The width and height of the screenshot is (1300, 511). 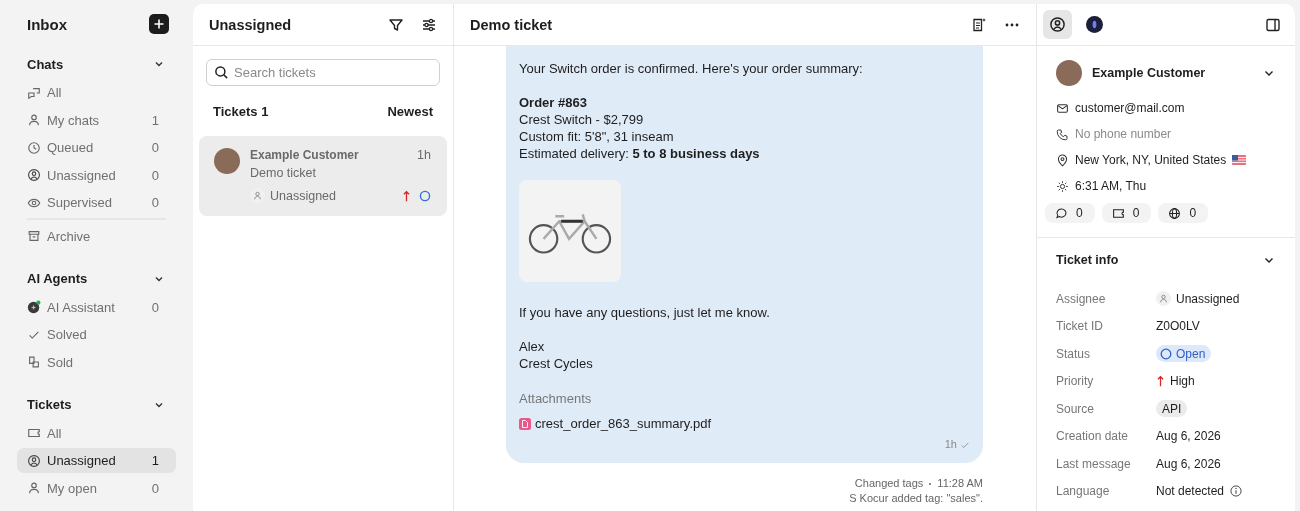 I want to click on order-line: Crest Switch - $2,799, so click(x=582, y=119).